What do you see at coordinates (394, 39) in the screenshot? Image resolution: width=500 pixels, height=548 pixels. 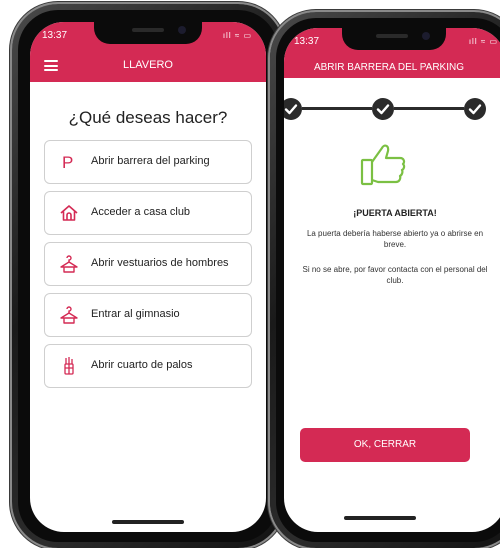 I see `right-notch` at bounding box center [394, 39].